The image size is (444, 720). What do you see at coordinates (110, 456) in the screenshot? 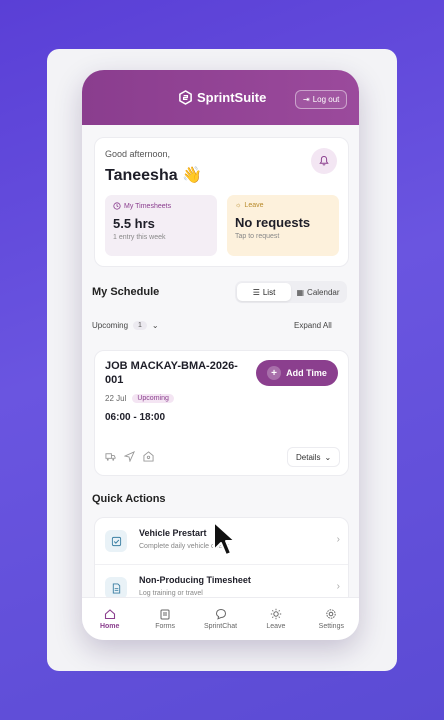
I see `truck-icon` at bounding box center [110, 456].